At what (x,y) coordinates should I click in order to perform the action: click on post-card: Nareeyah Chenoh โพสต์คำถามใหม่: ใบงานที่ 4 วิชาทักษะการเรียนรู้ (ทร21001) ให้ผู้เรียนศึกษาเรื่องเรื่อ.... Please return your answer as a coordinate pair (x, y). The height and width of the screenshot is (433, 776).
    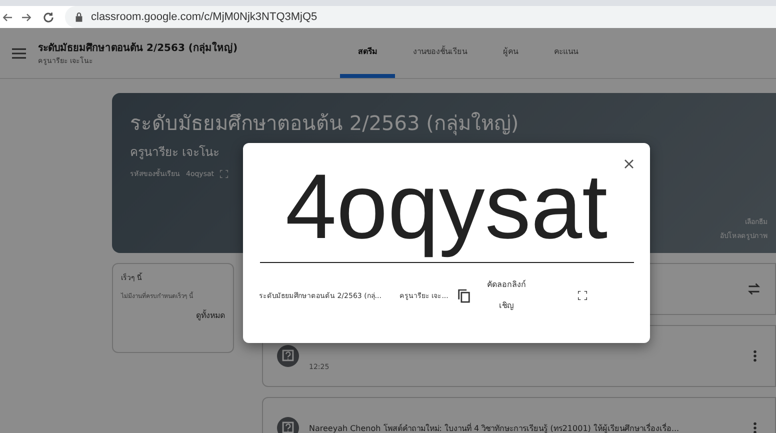
    Looking at the image, I should click on (519, 415).